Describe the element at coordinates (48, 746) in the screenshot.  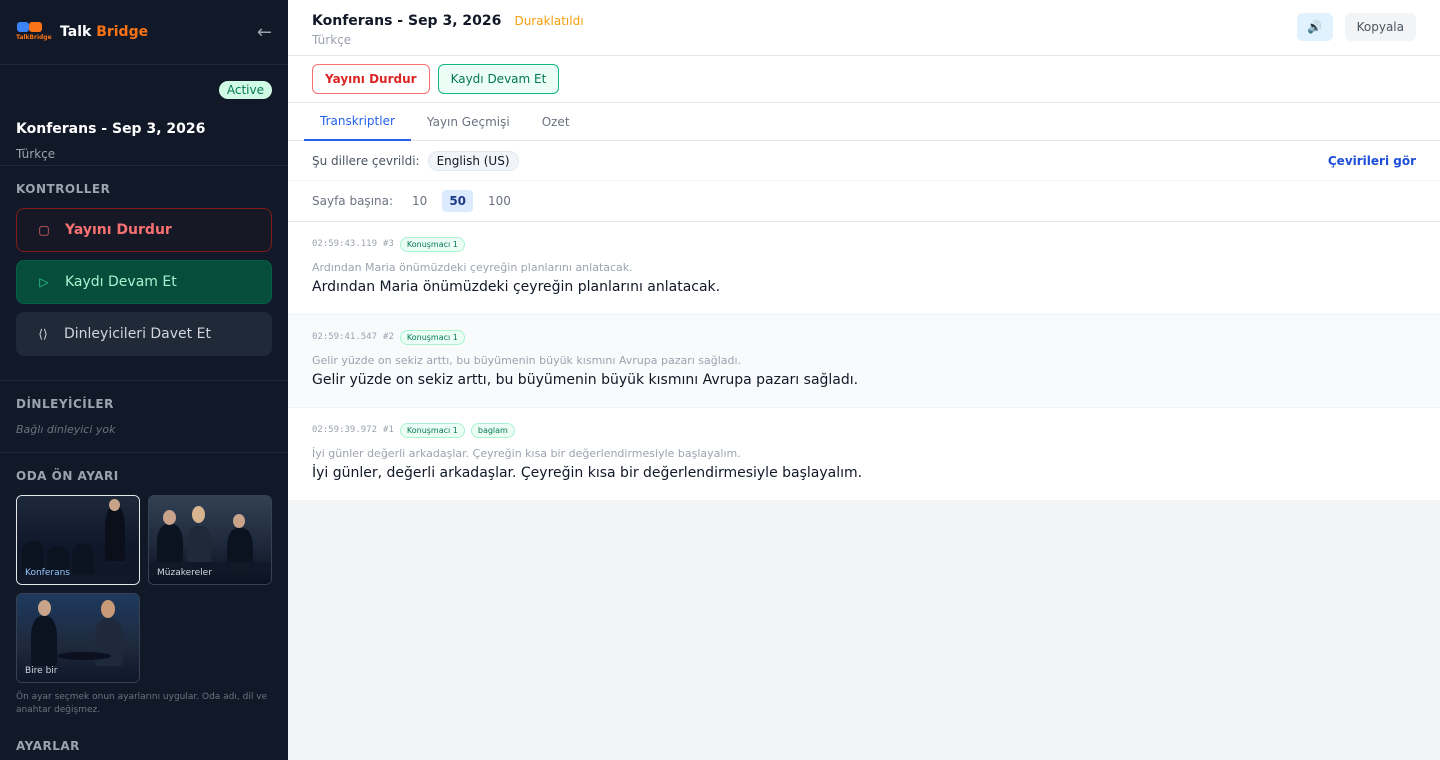
I see `settings-heading: AYARLAR` at that location.